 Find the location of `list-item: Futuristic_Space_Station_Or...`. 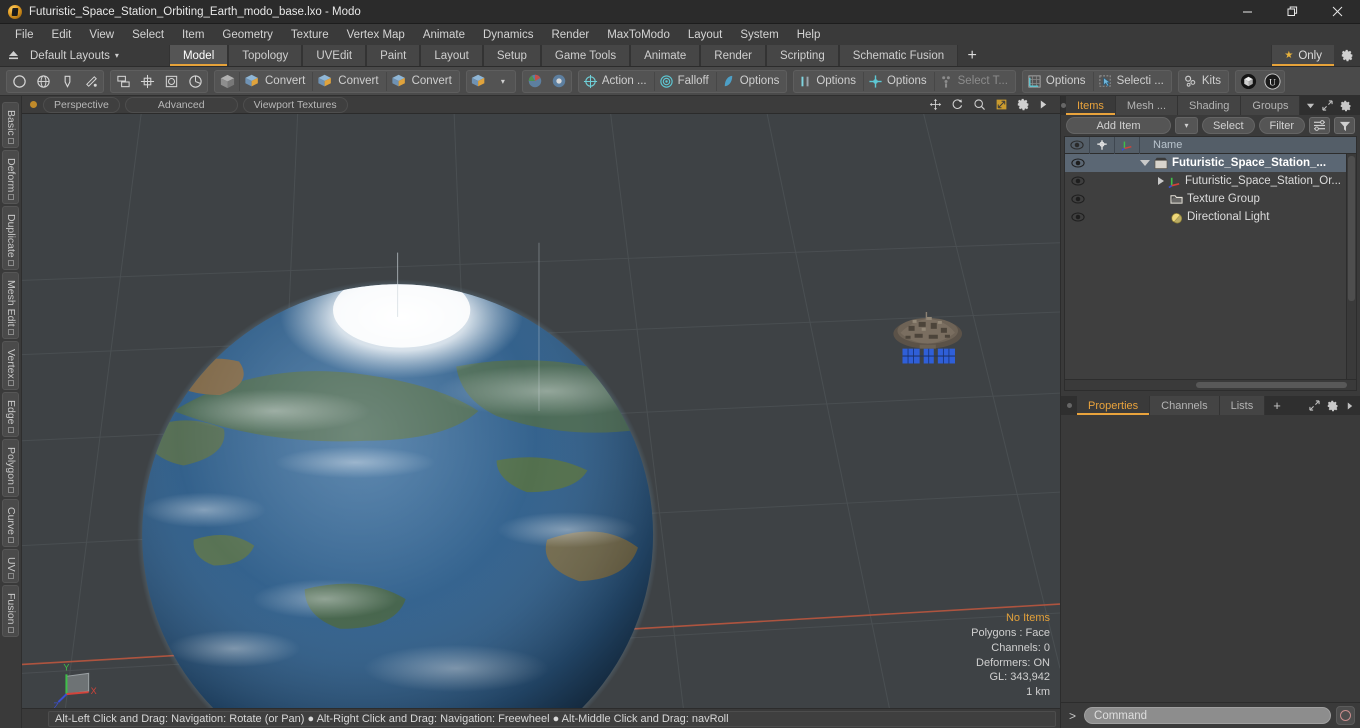

list-item: Futuristic_Space_Station_Or... is located at coordinates (1210, 181).